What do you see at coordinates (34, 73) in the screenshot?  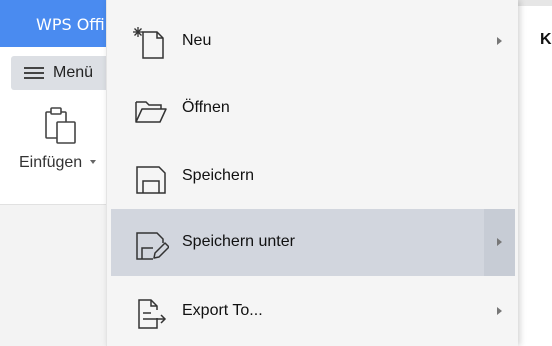 I see `hamburger-icon` at bounding box center [34, 73].